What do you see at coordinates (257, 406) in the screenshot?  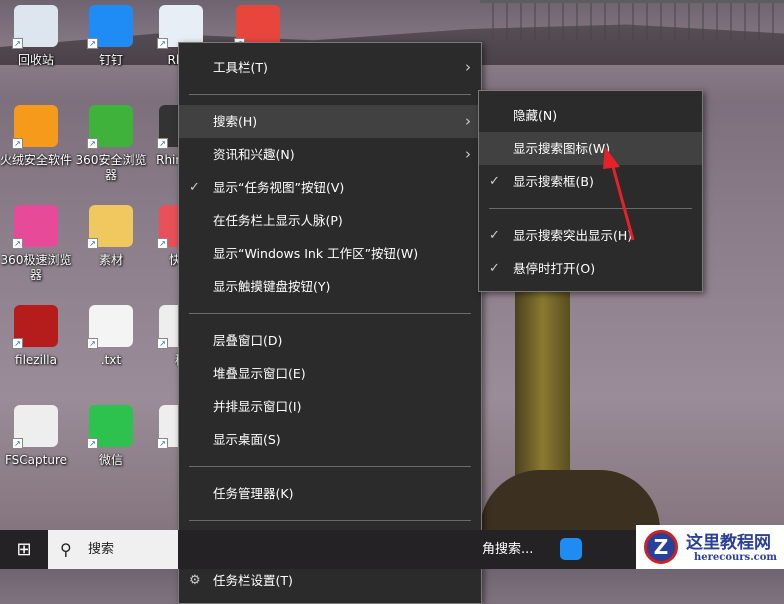 I see `menu-item-label: 并排显示窗口(I)` at bounding box center [257, 406].